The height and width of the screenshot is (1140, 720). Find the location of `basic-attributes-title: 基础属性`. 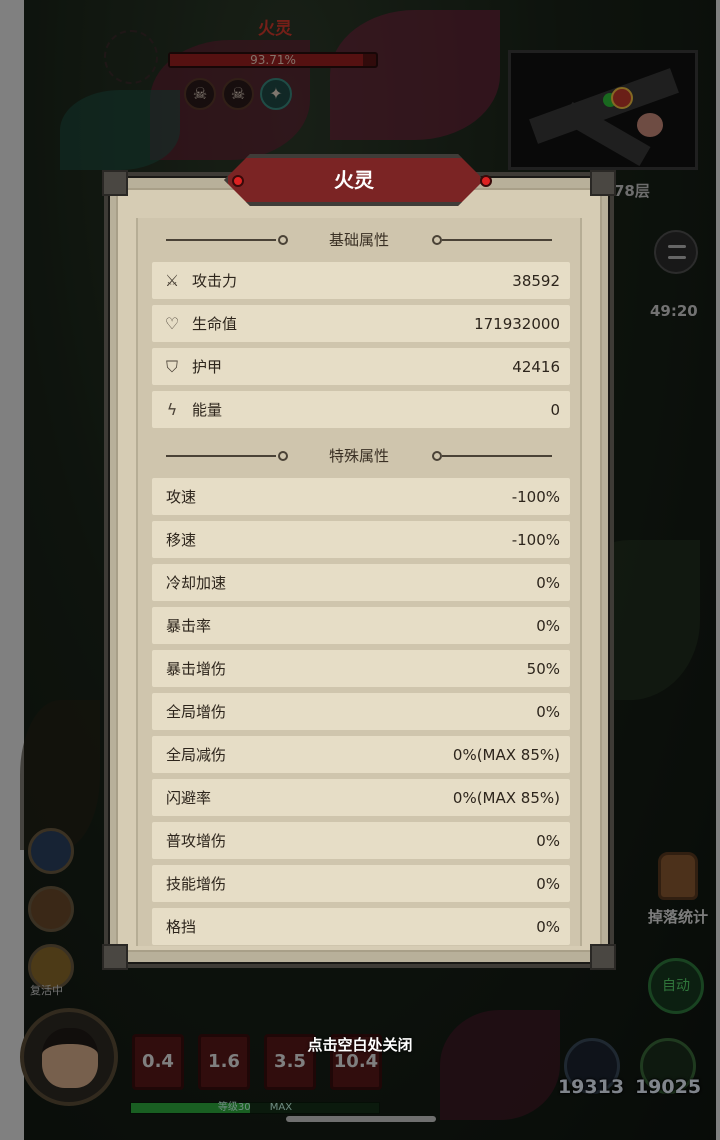

basic-attributes-title: 基础属性 is located at coordinates (358, 240).